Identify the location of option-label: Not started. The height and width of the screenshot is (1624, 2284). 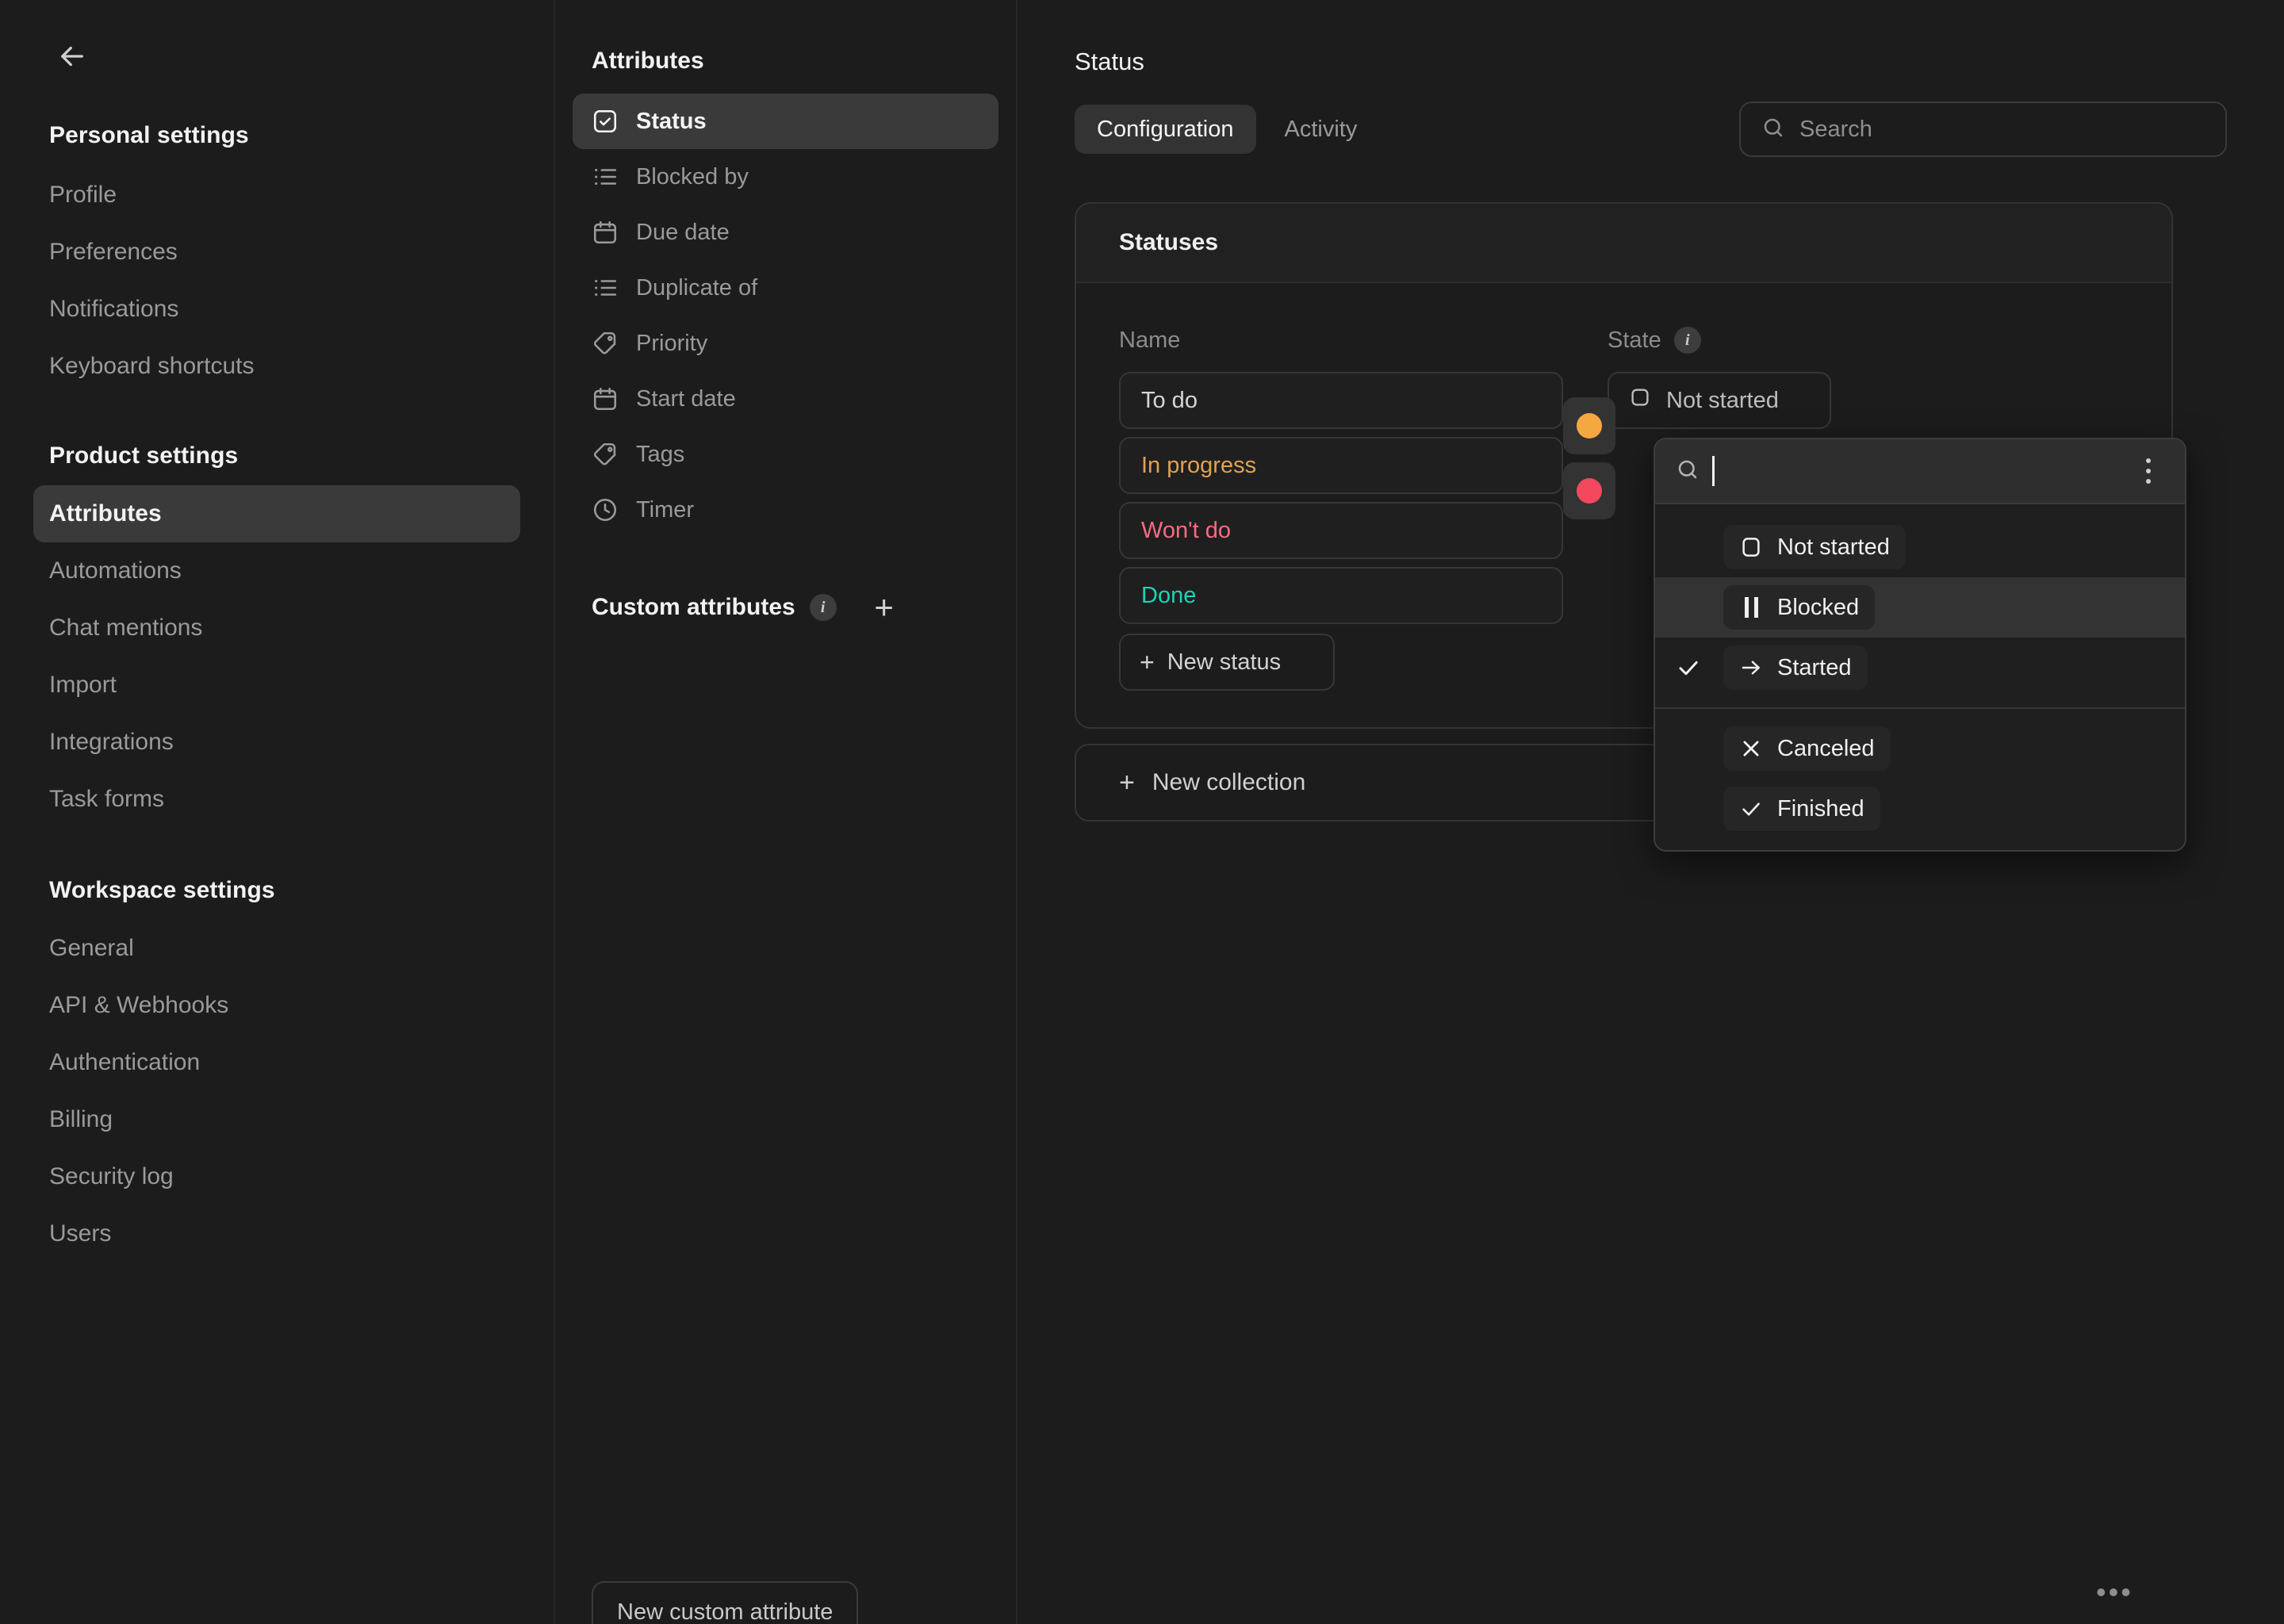
(1833, 547).